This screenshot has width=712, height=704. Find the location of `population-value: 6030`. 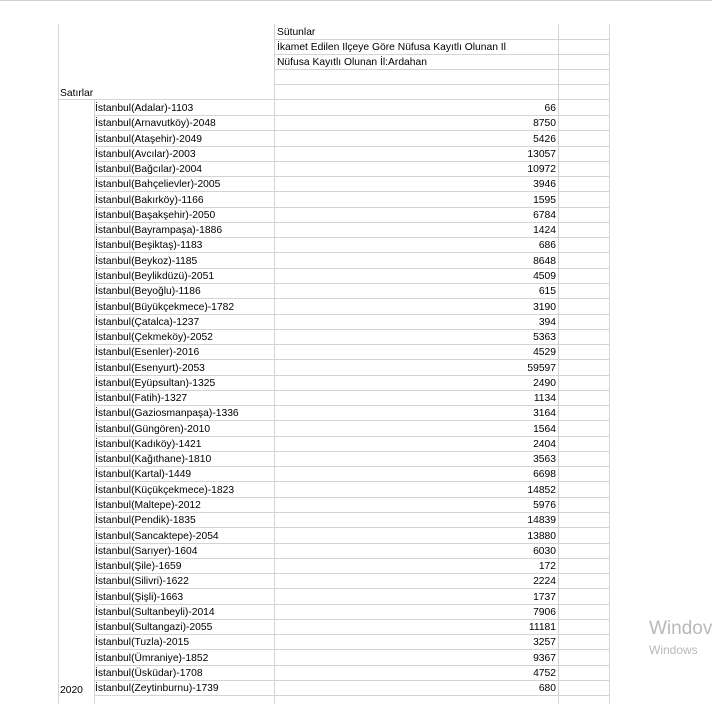

population-value: 6030 is located at coordinates (544, 551).